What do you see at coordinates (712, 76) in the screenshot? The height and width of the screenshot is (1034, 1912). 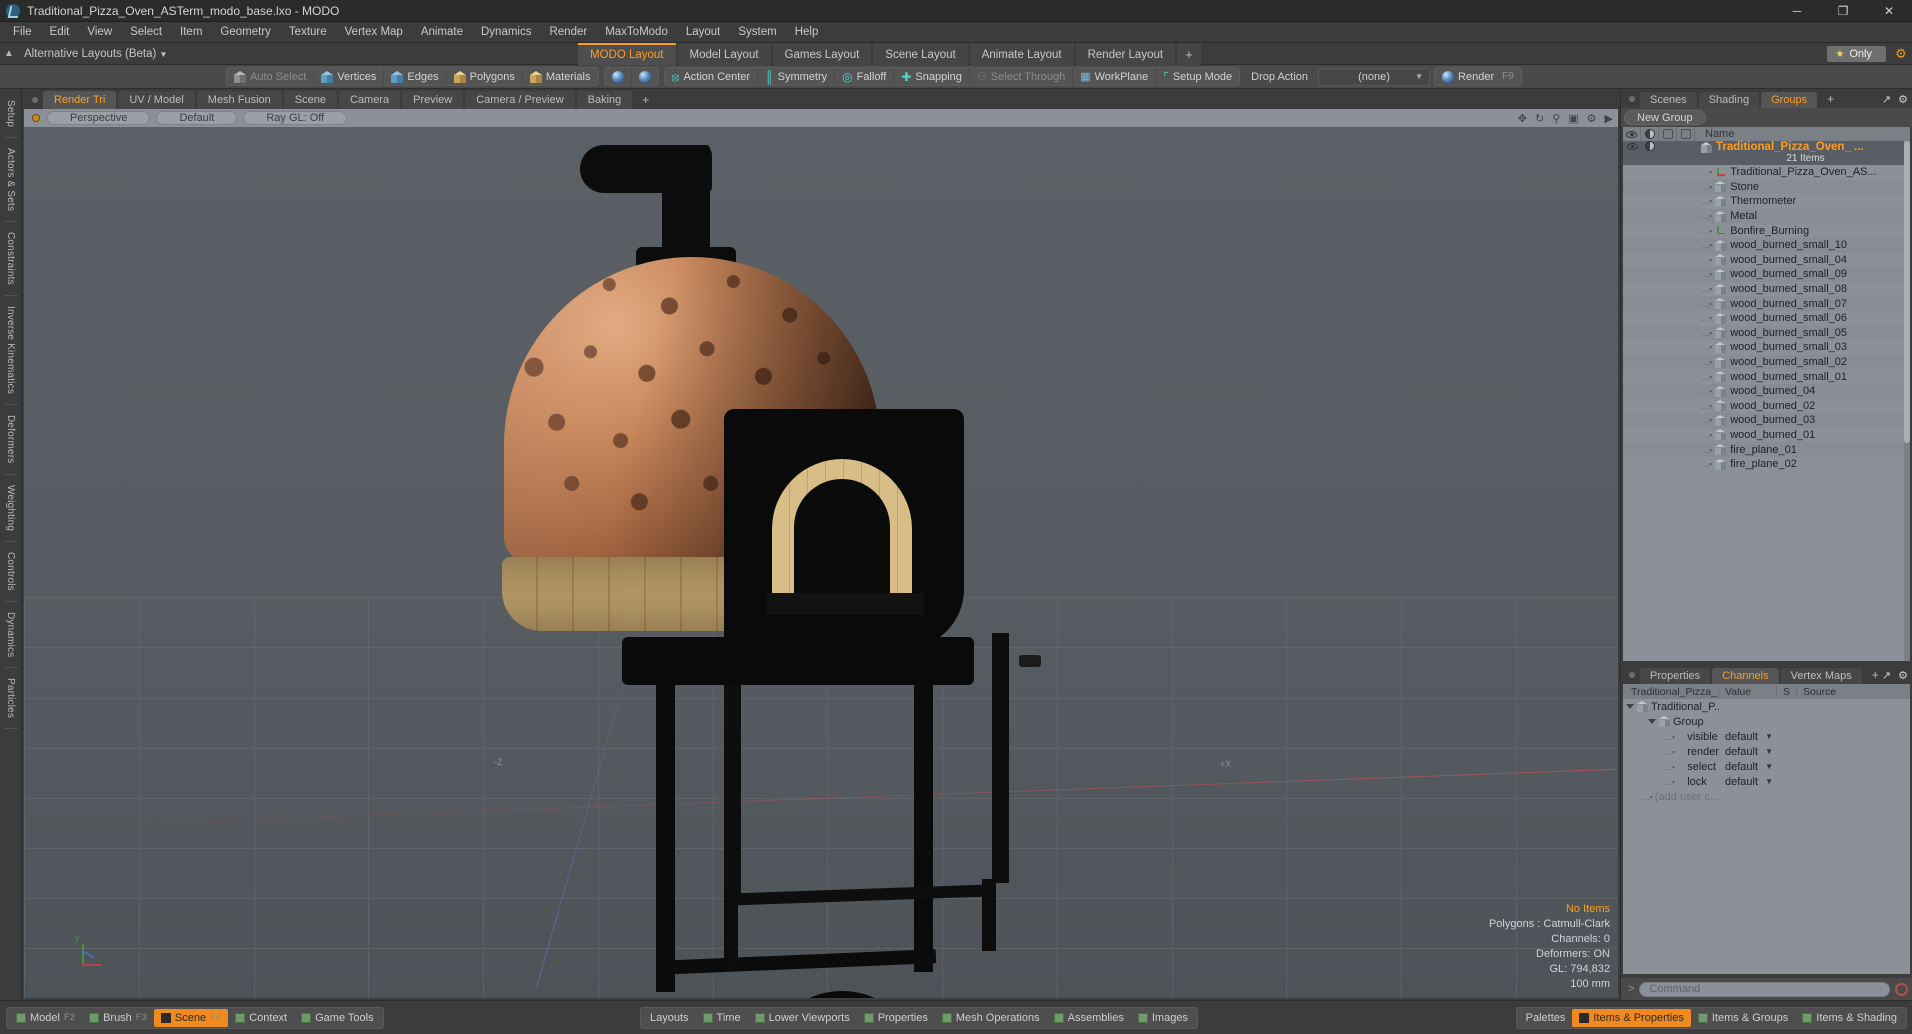 I see `action-center-button: ⦻ Action Center` at bounding box center [712, 76].